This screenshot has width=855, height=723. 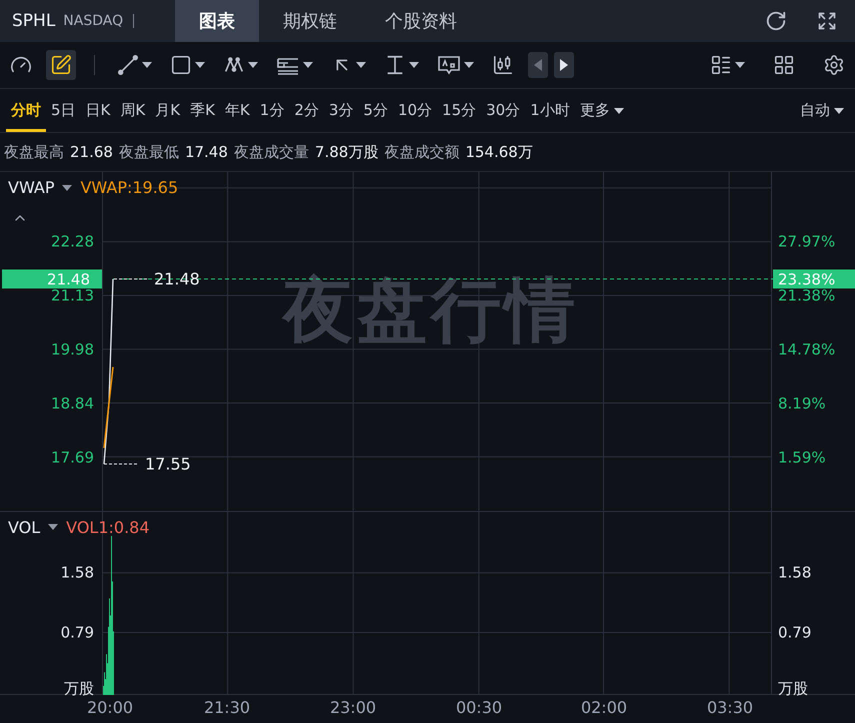 What do you see at coordinates (272, 110) in the screenshot?
I see `period-tab: 1分` at bounding box center [272, 110].